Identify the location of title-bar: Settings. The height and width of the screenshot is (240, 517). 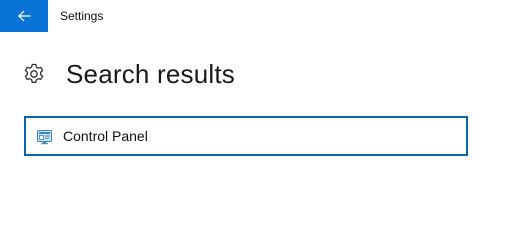
(258, 16).